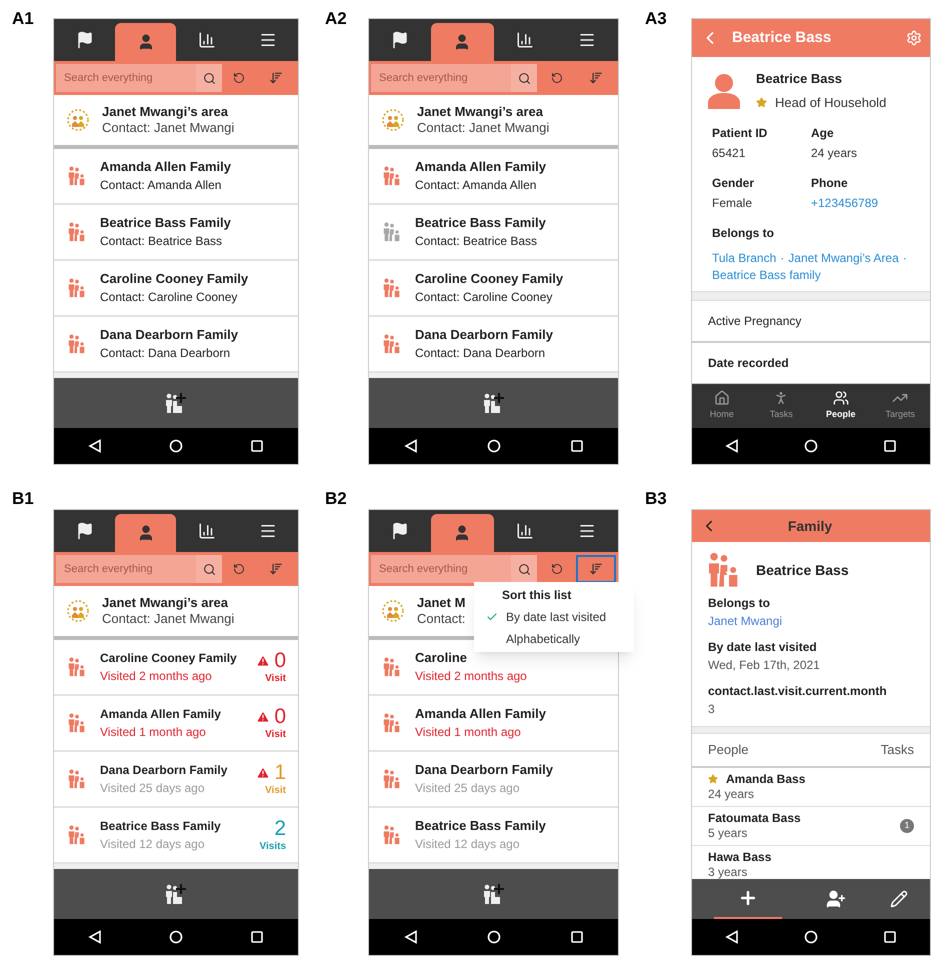 This screenshot has width=931, height=956. Describe the element at coordinates (728, 871) in the screenshot. I see `person-age: 3 years` at that location.